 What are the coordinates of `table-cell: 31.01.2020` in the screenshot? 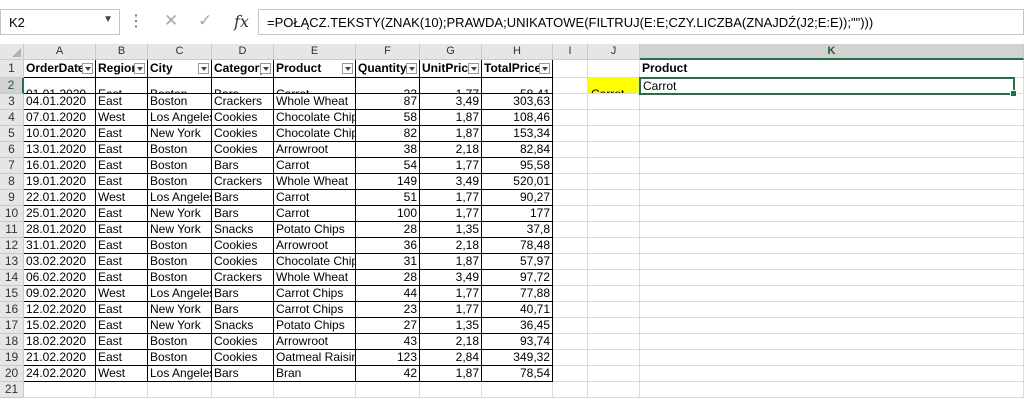 It's located at (60, 246).